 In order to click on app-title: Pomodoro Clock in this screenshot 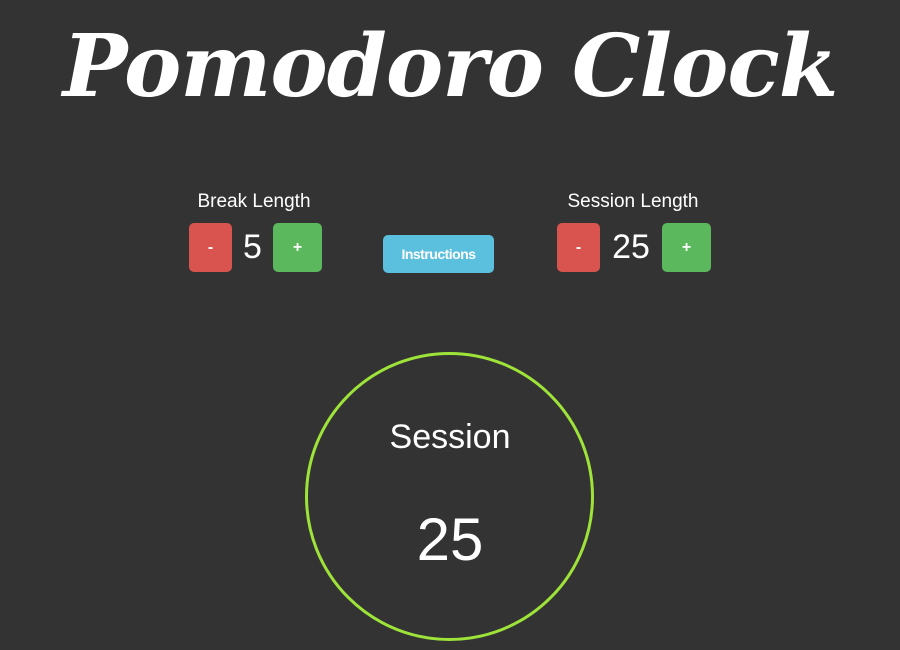, I will do `click(450, 66)`.